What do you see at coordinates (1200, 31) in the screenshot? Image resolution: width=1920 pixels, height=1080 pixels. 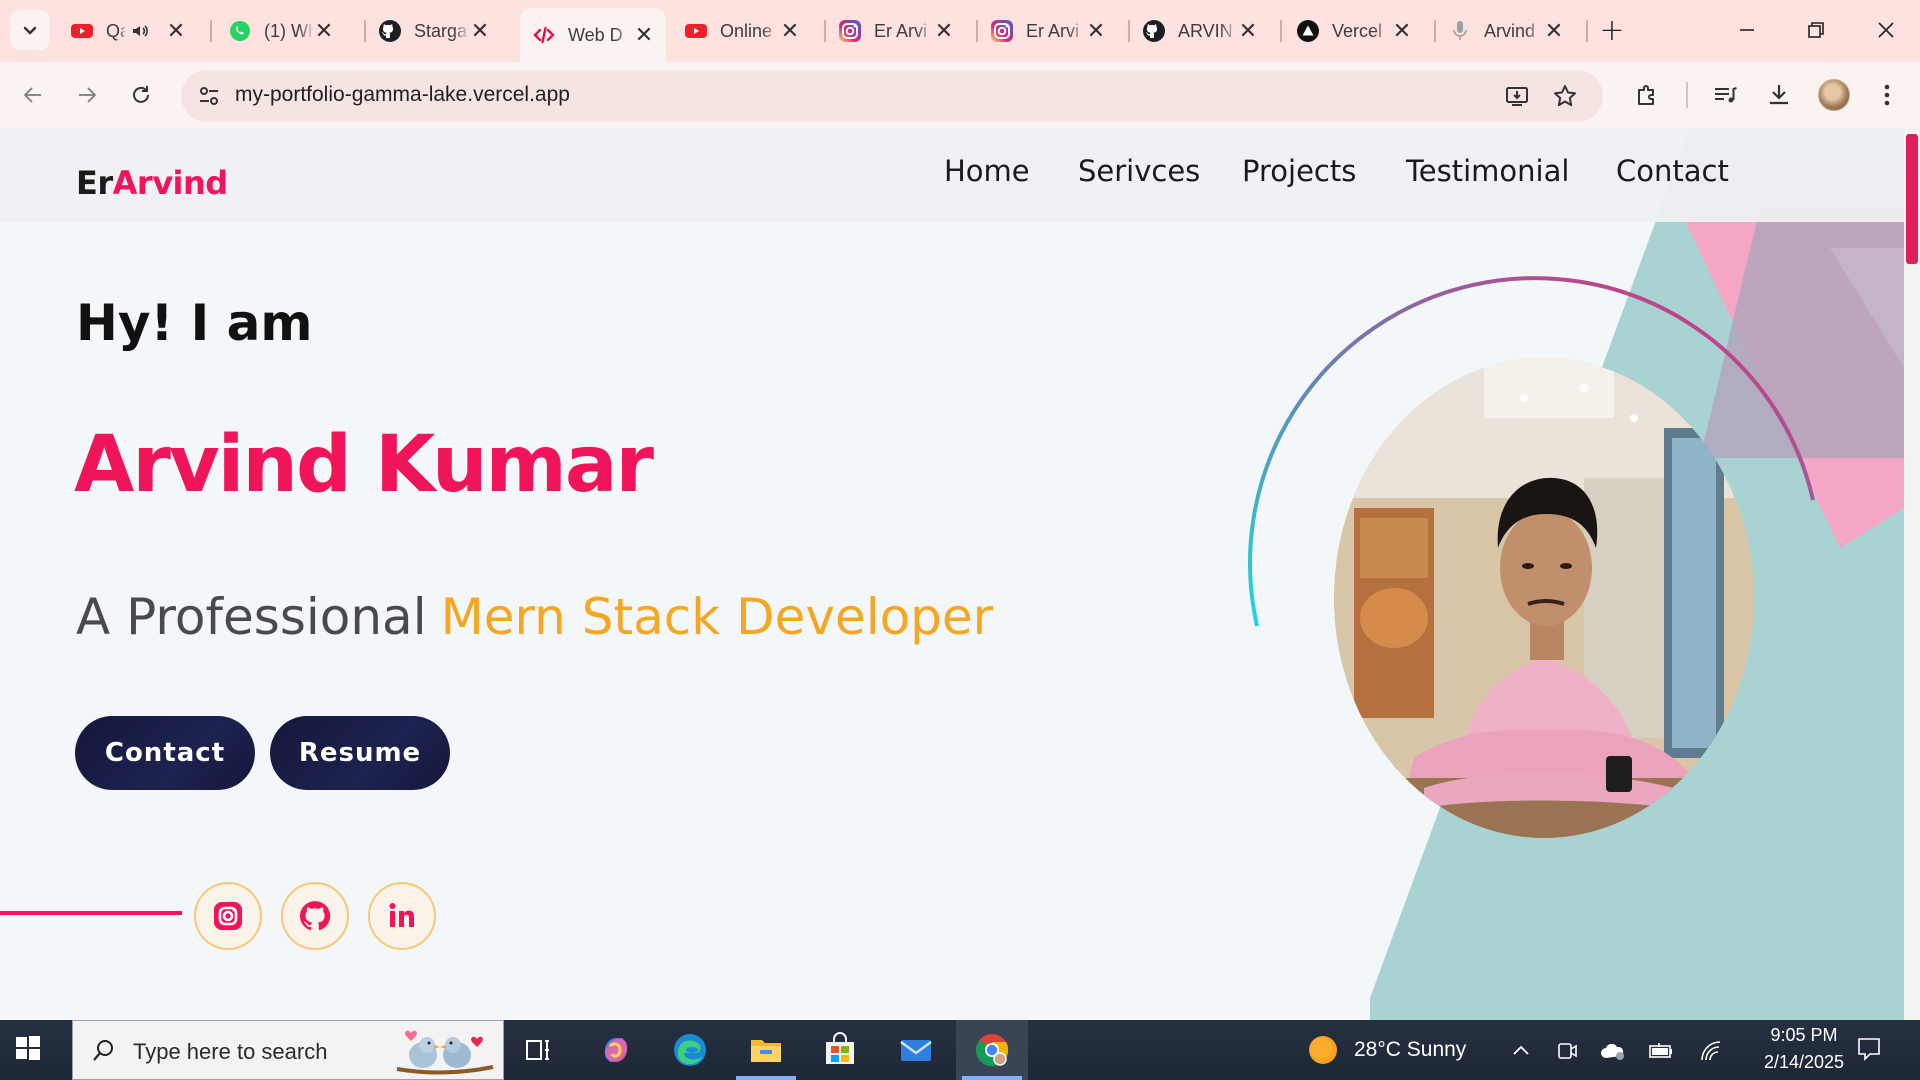 I see `tab-github-arvind: ARVIN ✕` at bounding box center [1200, 31].